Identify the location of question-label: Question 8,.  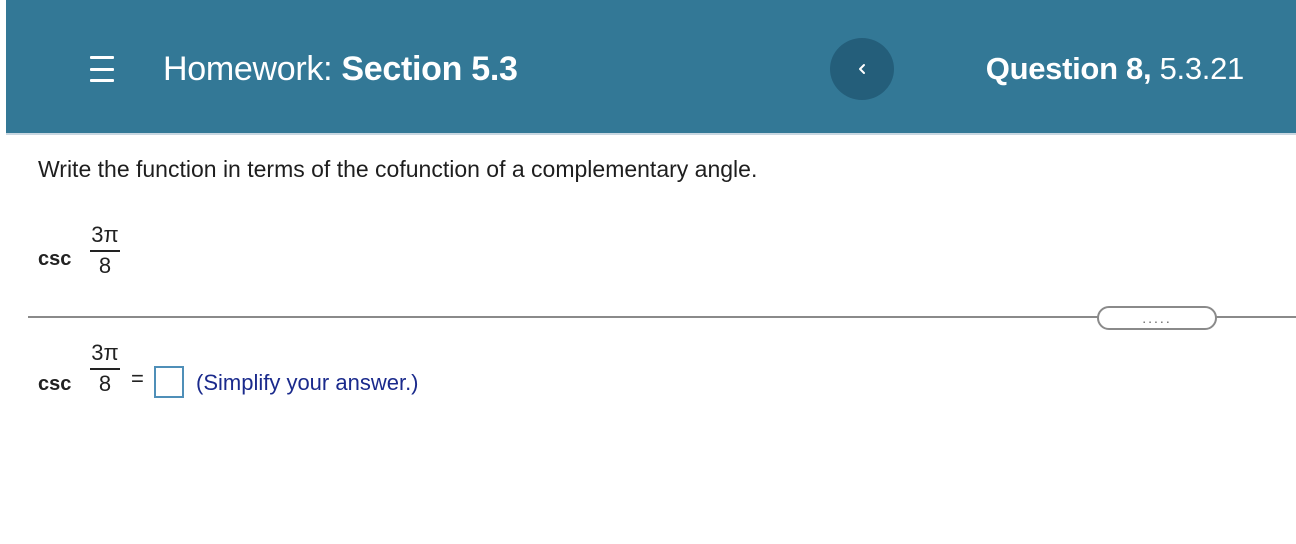
(1068, 68).